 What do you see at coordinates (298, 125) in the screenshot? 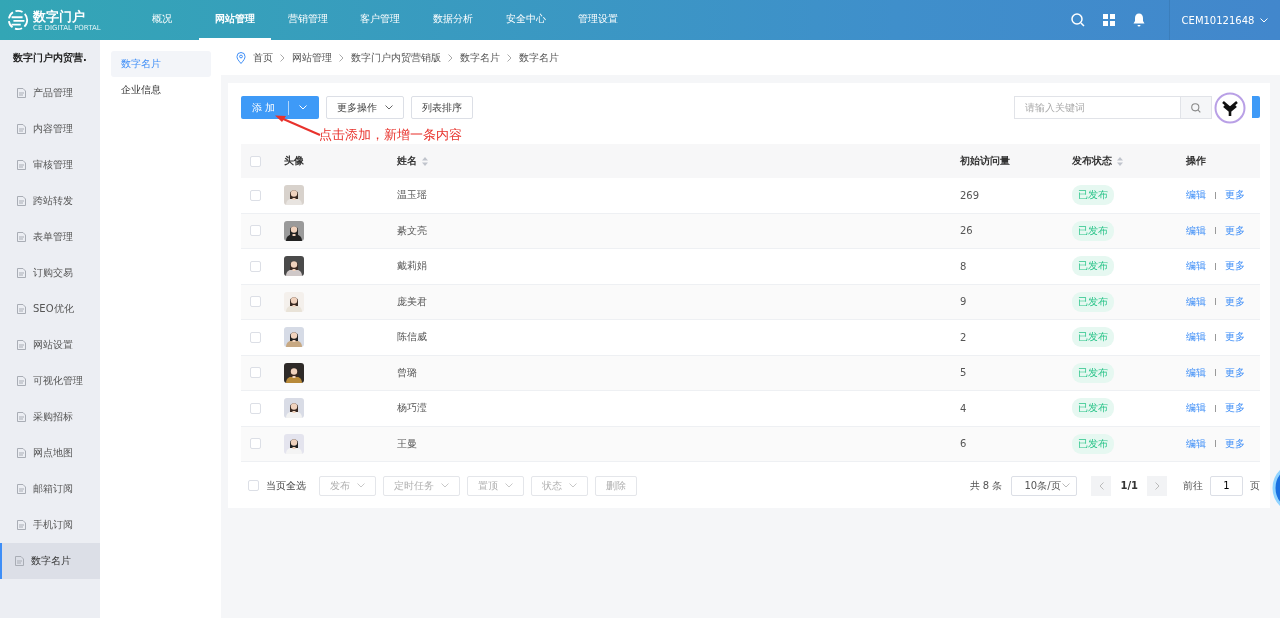
I see `annotation-arrow` at bounding box center [298, 125].